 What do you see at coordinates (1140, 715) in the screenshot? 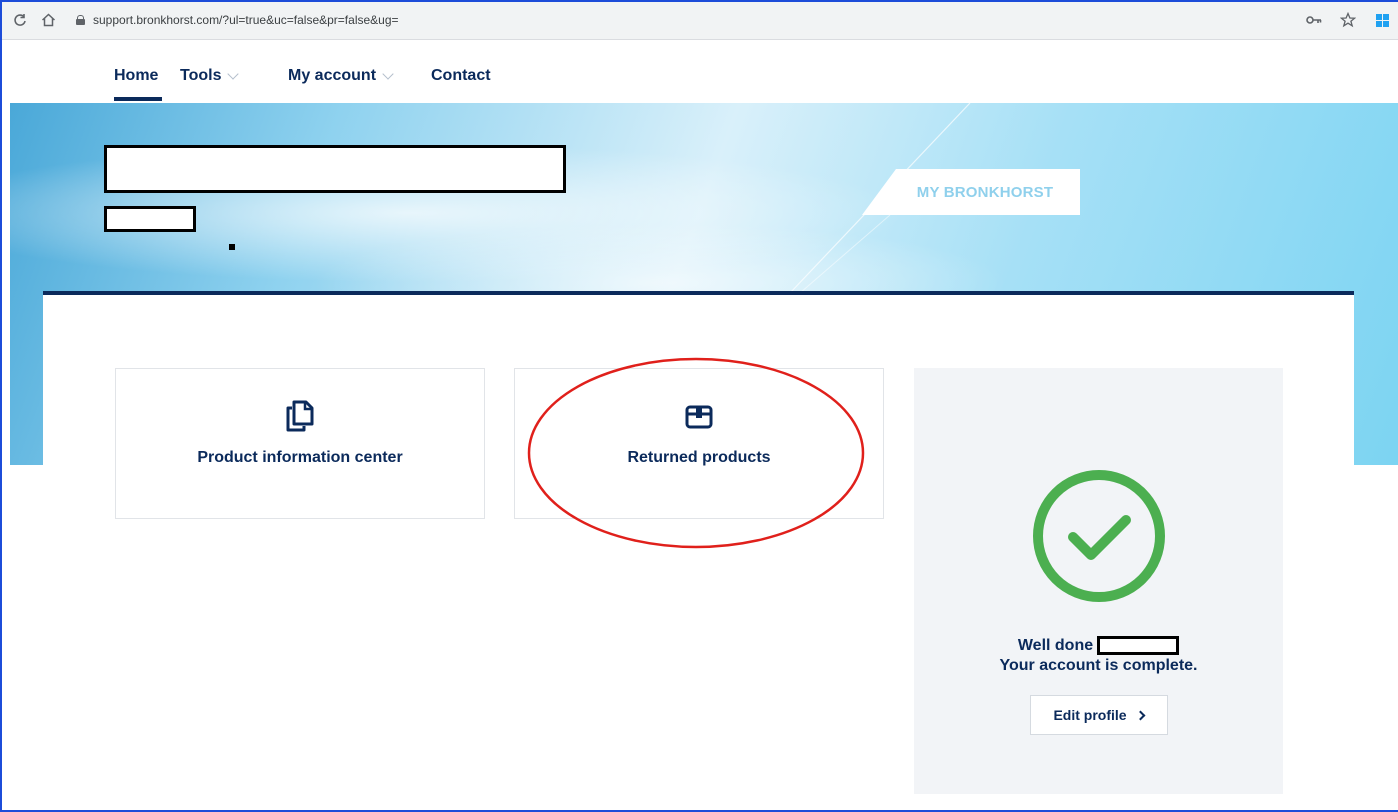
I see `chevron-right-icon` at bounding box center [1140, 715].